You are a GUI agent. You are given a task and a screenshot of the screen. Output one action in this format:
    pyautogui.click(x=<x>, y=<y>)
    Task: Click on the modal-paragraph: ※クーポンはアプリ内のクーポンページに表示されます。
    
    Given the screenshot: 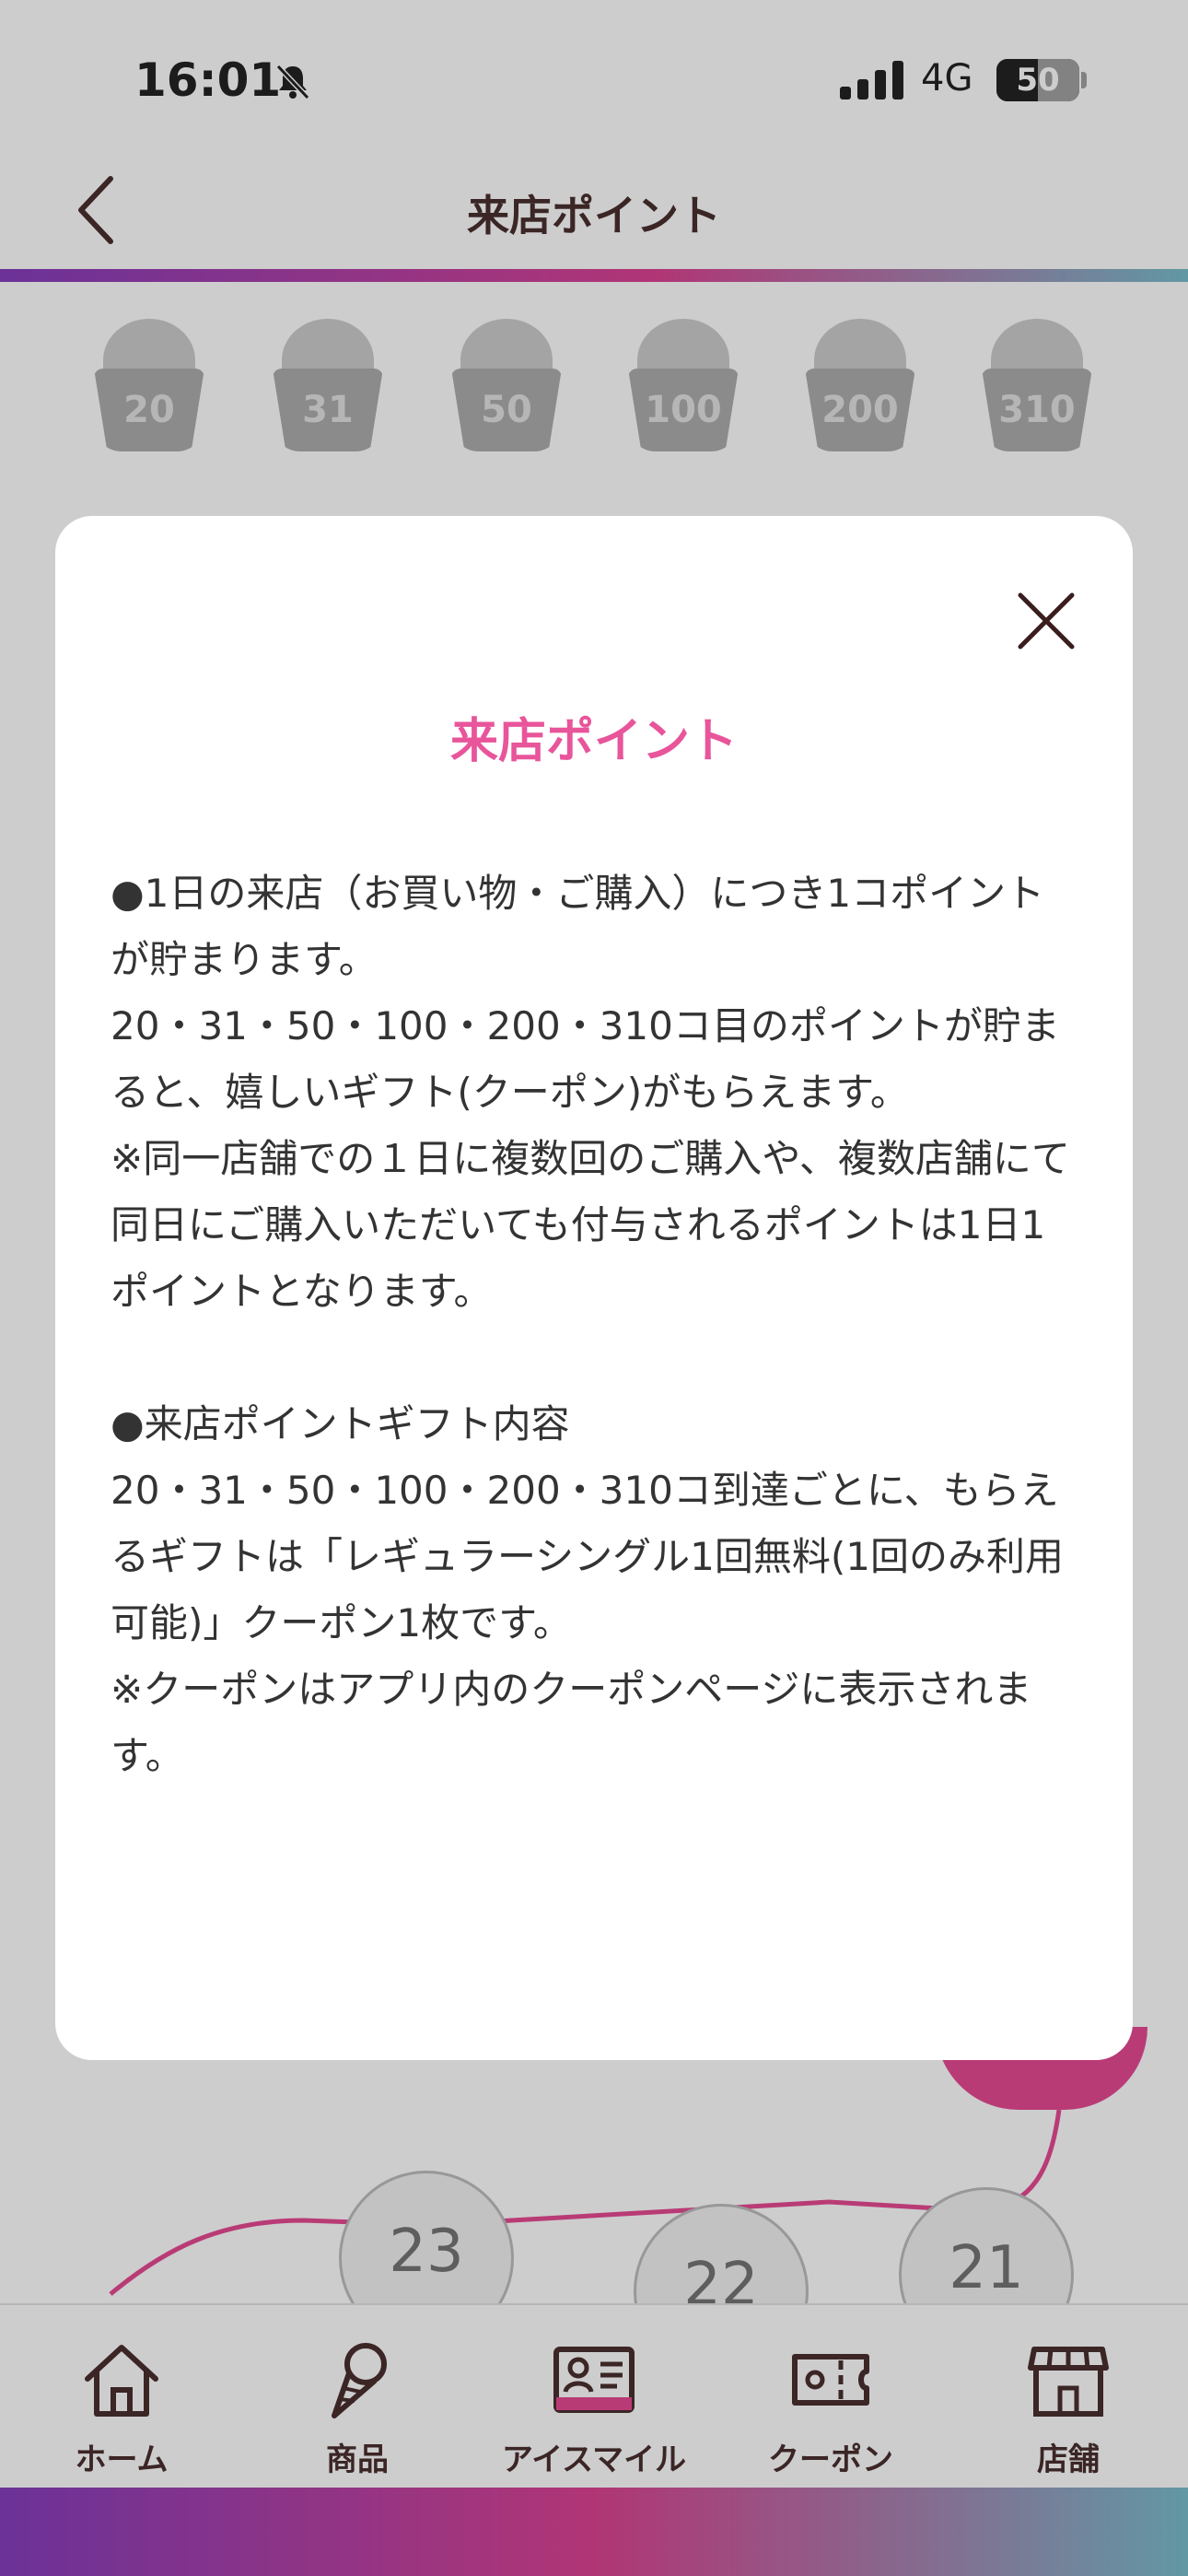 What is the action you would take?
    pyautogui.click(x=572, y=1722)
    